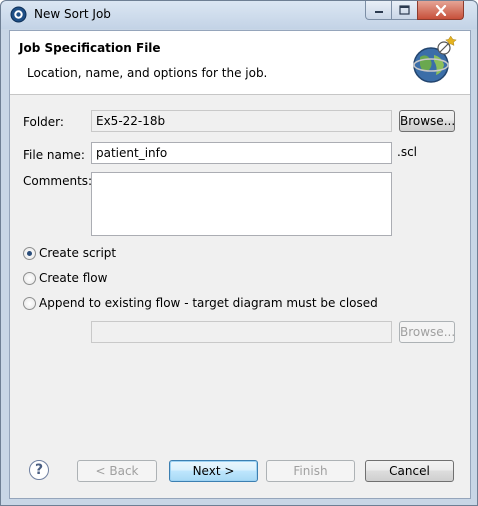 This screenshot has width=478, height=506. Describe the element at coordinates (241, 153) in the screenshot. I see `file-name-input: patient_info` at that location.